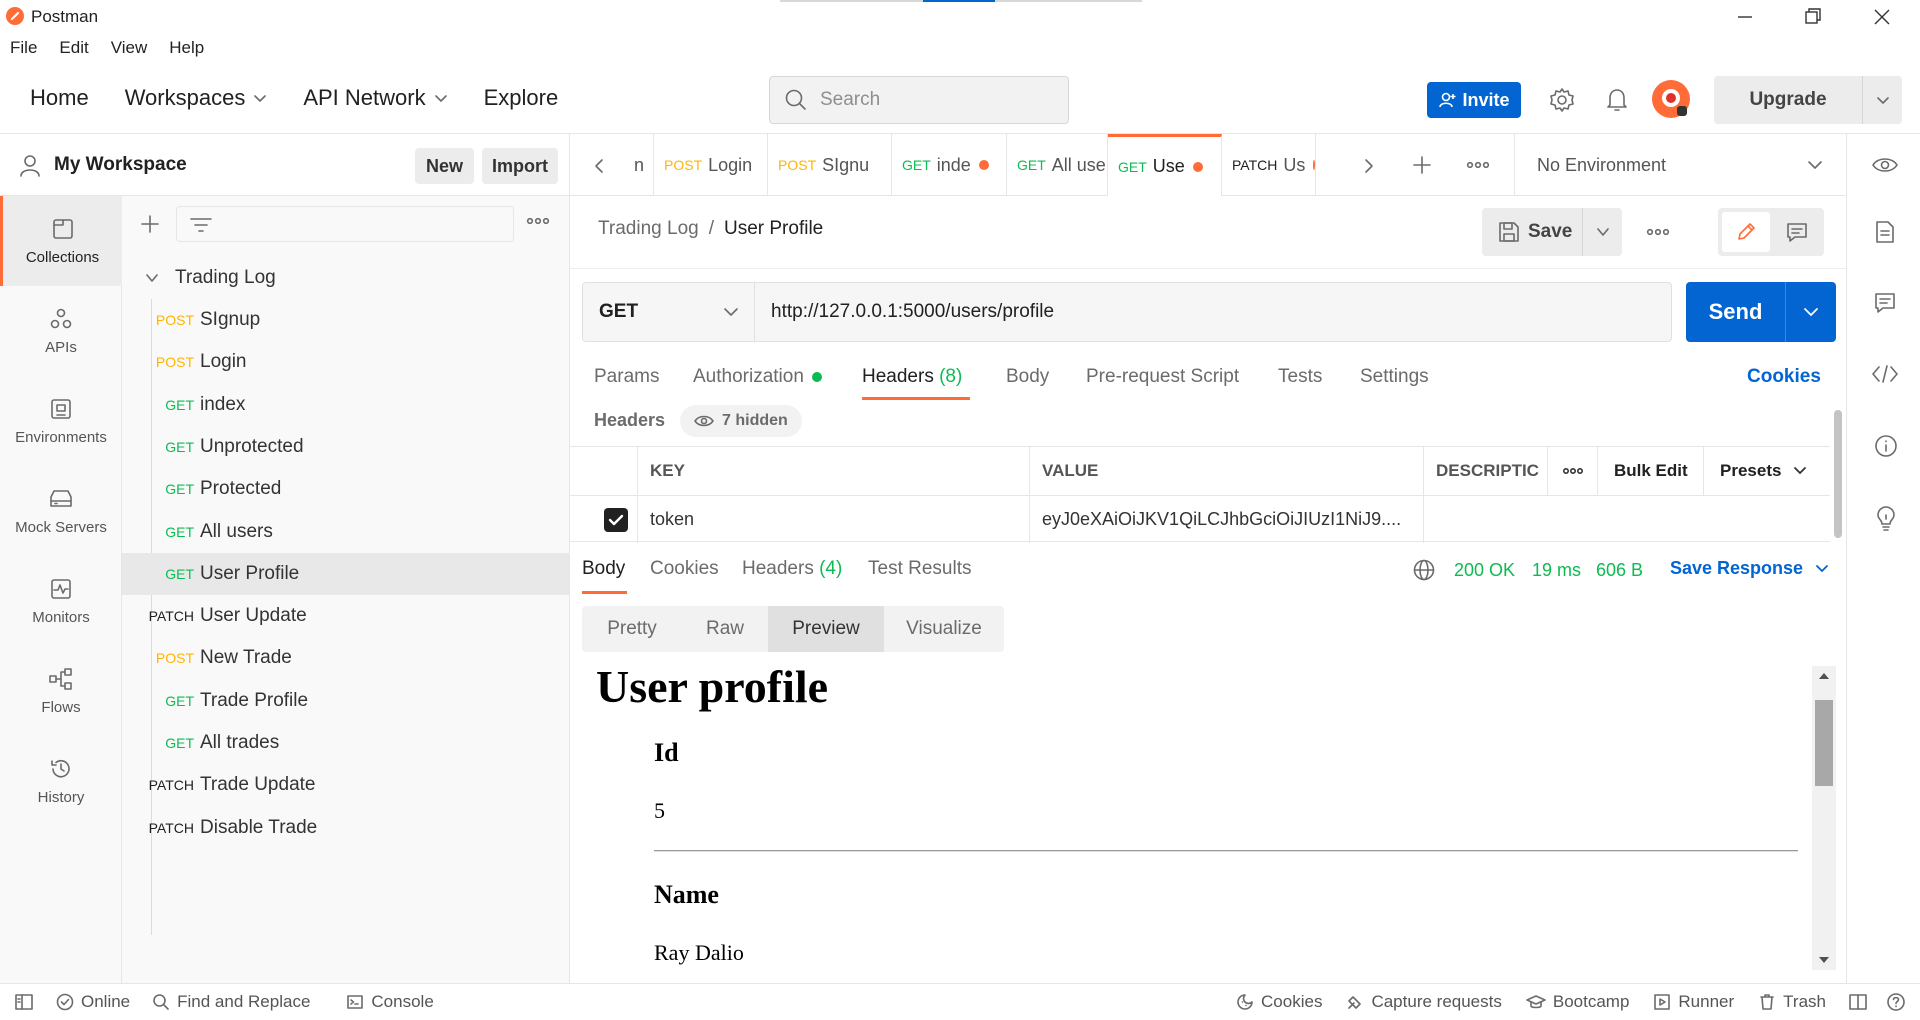  What do you see at coordinates (1838, 474) in the screenshot?
I see `request-scrollbar` at bounding box center [1838, 474].